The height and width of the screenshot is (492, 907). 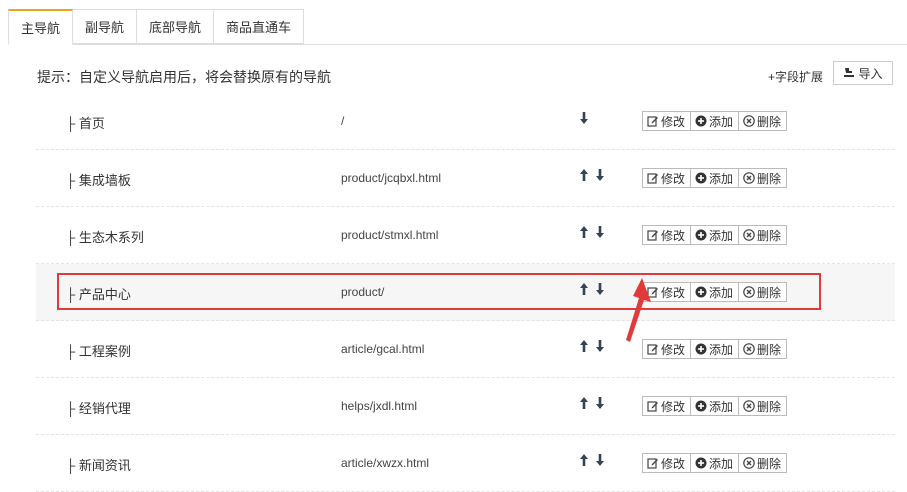 What do you see at coordinates (363, 292) in the screenshot?
I see `nav-item-url: product/` at bounding box center [363, 292].